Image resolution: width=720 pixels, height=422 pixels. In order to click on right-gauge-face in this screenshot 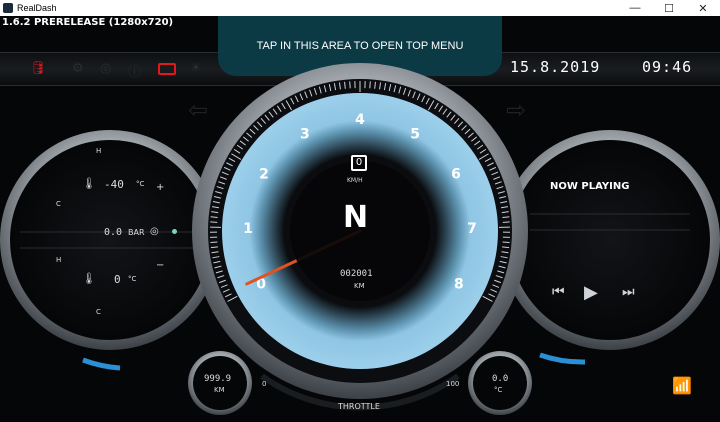, I will do `click(610, 240)`.